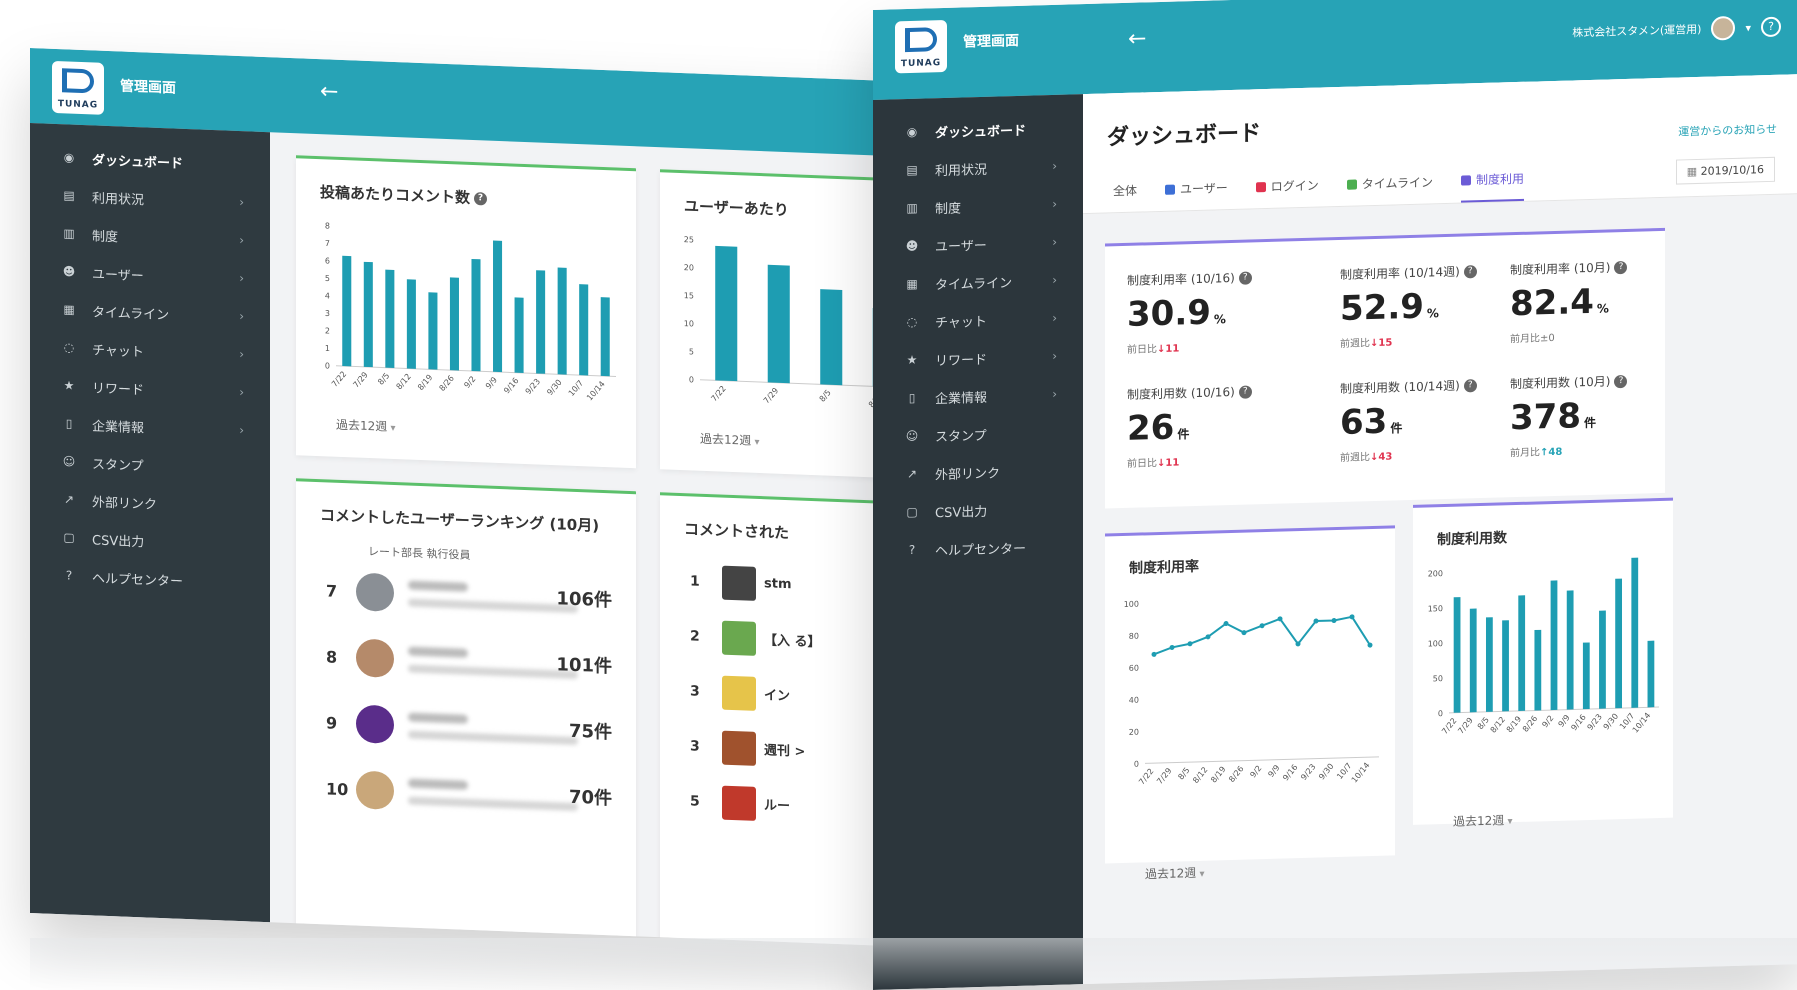 The width and height of the screenshot is (1797, 990). What do you see at coordinates (689, 239) in the screenshot?
I see `y-tick-label: 25` at bounding box center [689, 239].